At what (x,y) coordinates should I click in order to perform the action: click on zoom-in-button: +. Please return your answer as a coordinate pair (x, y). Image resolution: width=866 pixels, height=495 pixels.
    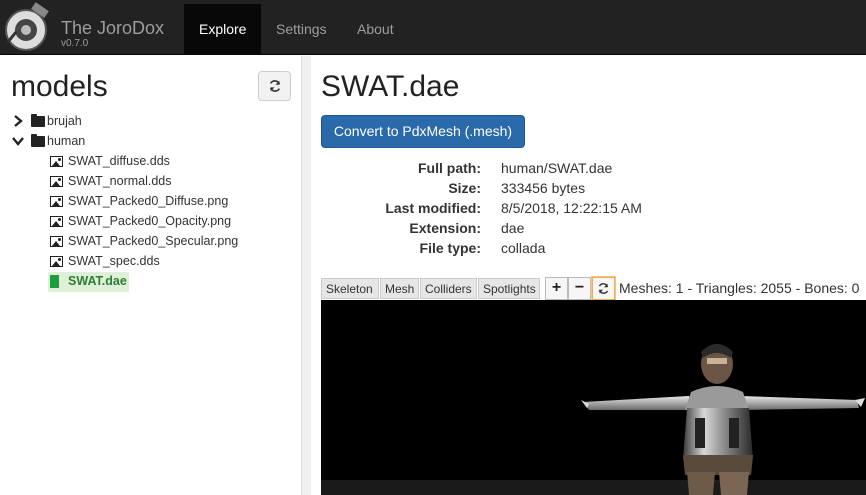
    Looking at the image, I should click on (556, 288).